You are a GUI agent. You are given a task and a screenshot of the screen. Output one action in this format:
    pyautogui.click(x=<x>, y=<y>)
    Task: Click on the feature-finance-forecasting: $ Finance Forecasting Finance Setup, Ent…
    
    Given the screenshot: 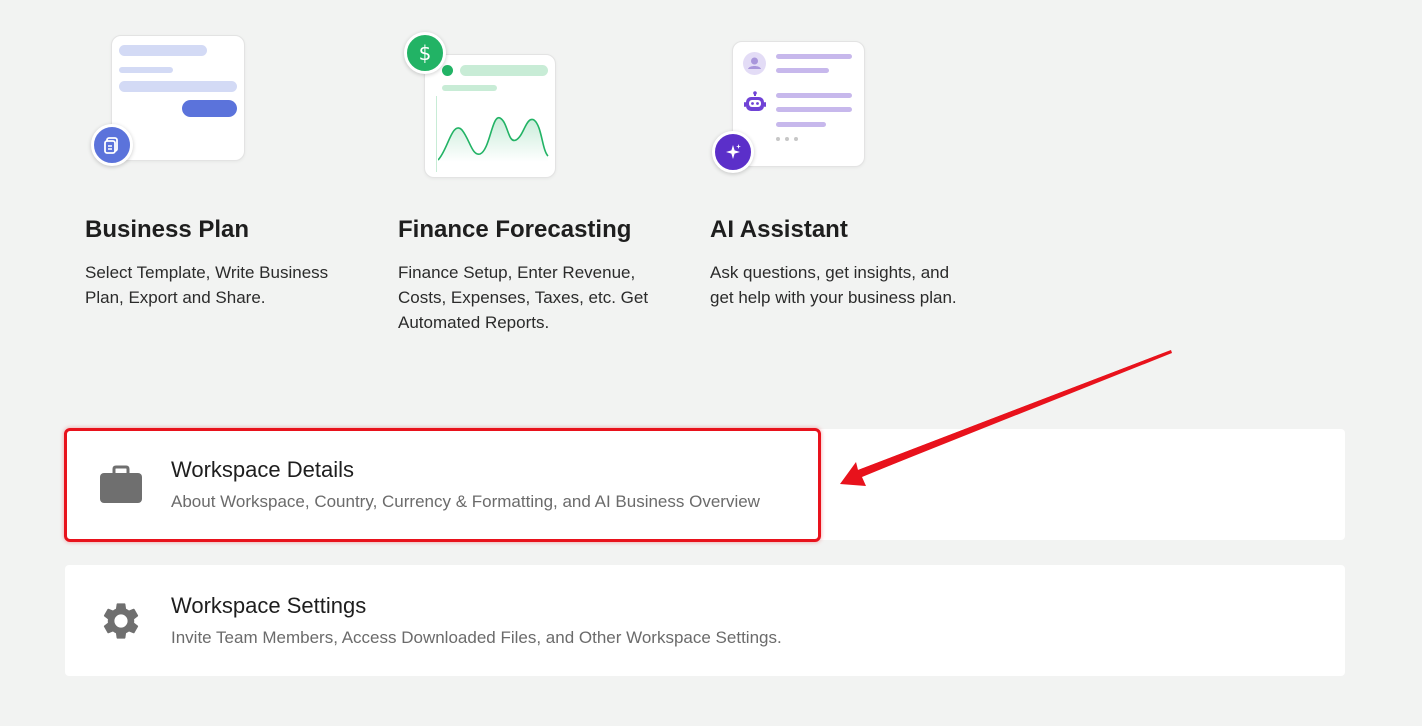 What is the action you would take?
    pyautogui.click(x=538, y=181)
    